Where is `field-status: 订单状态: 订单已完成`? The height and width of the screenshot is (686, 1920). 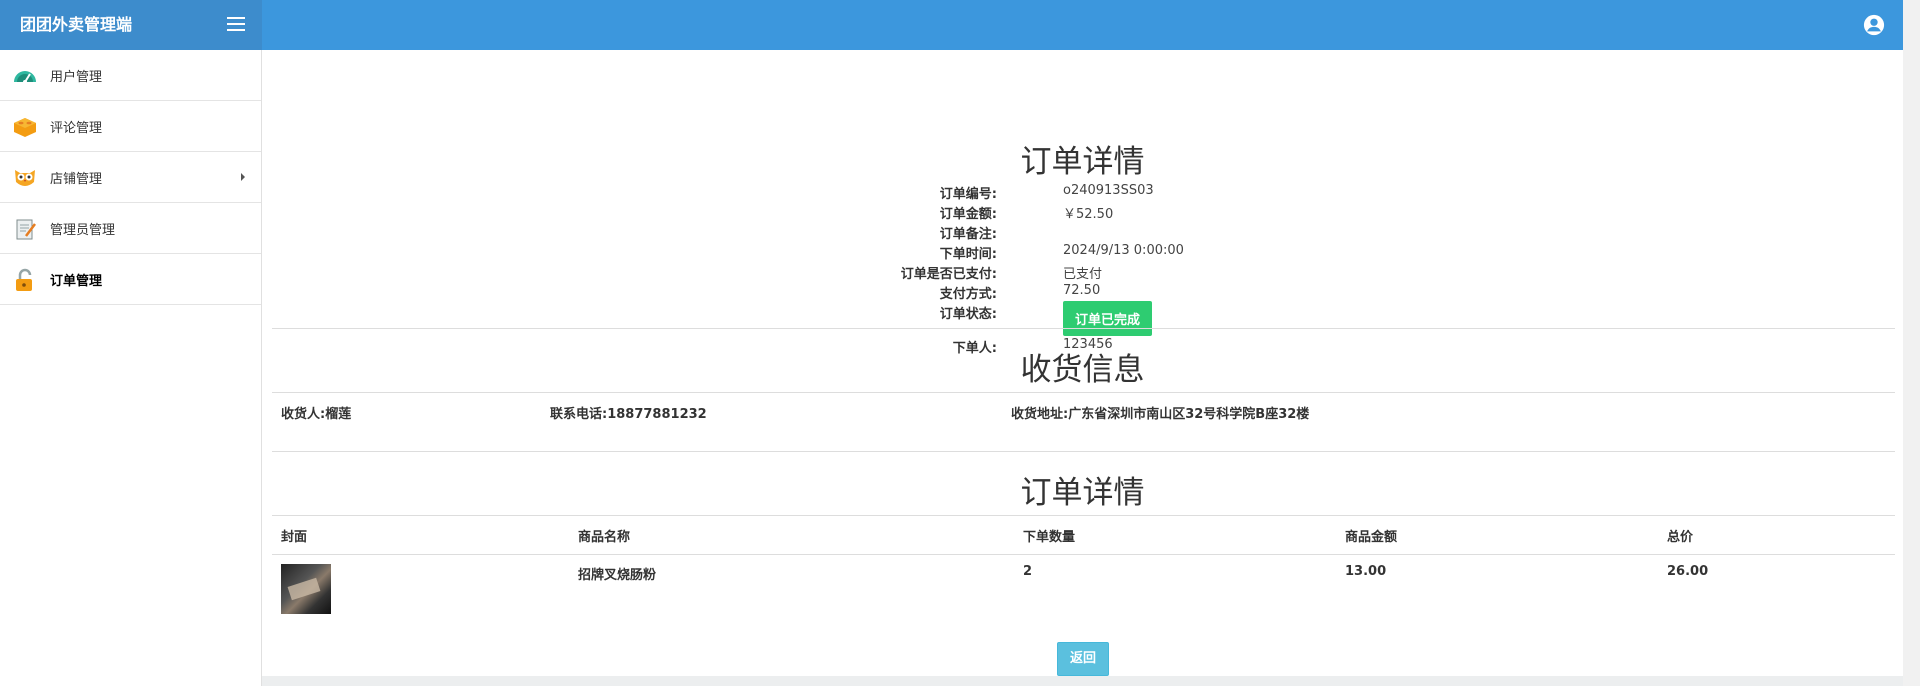
field-status: 订单状态: 订单已完成 is located at coordinates (1082, 319).